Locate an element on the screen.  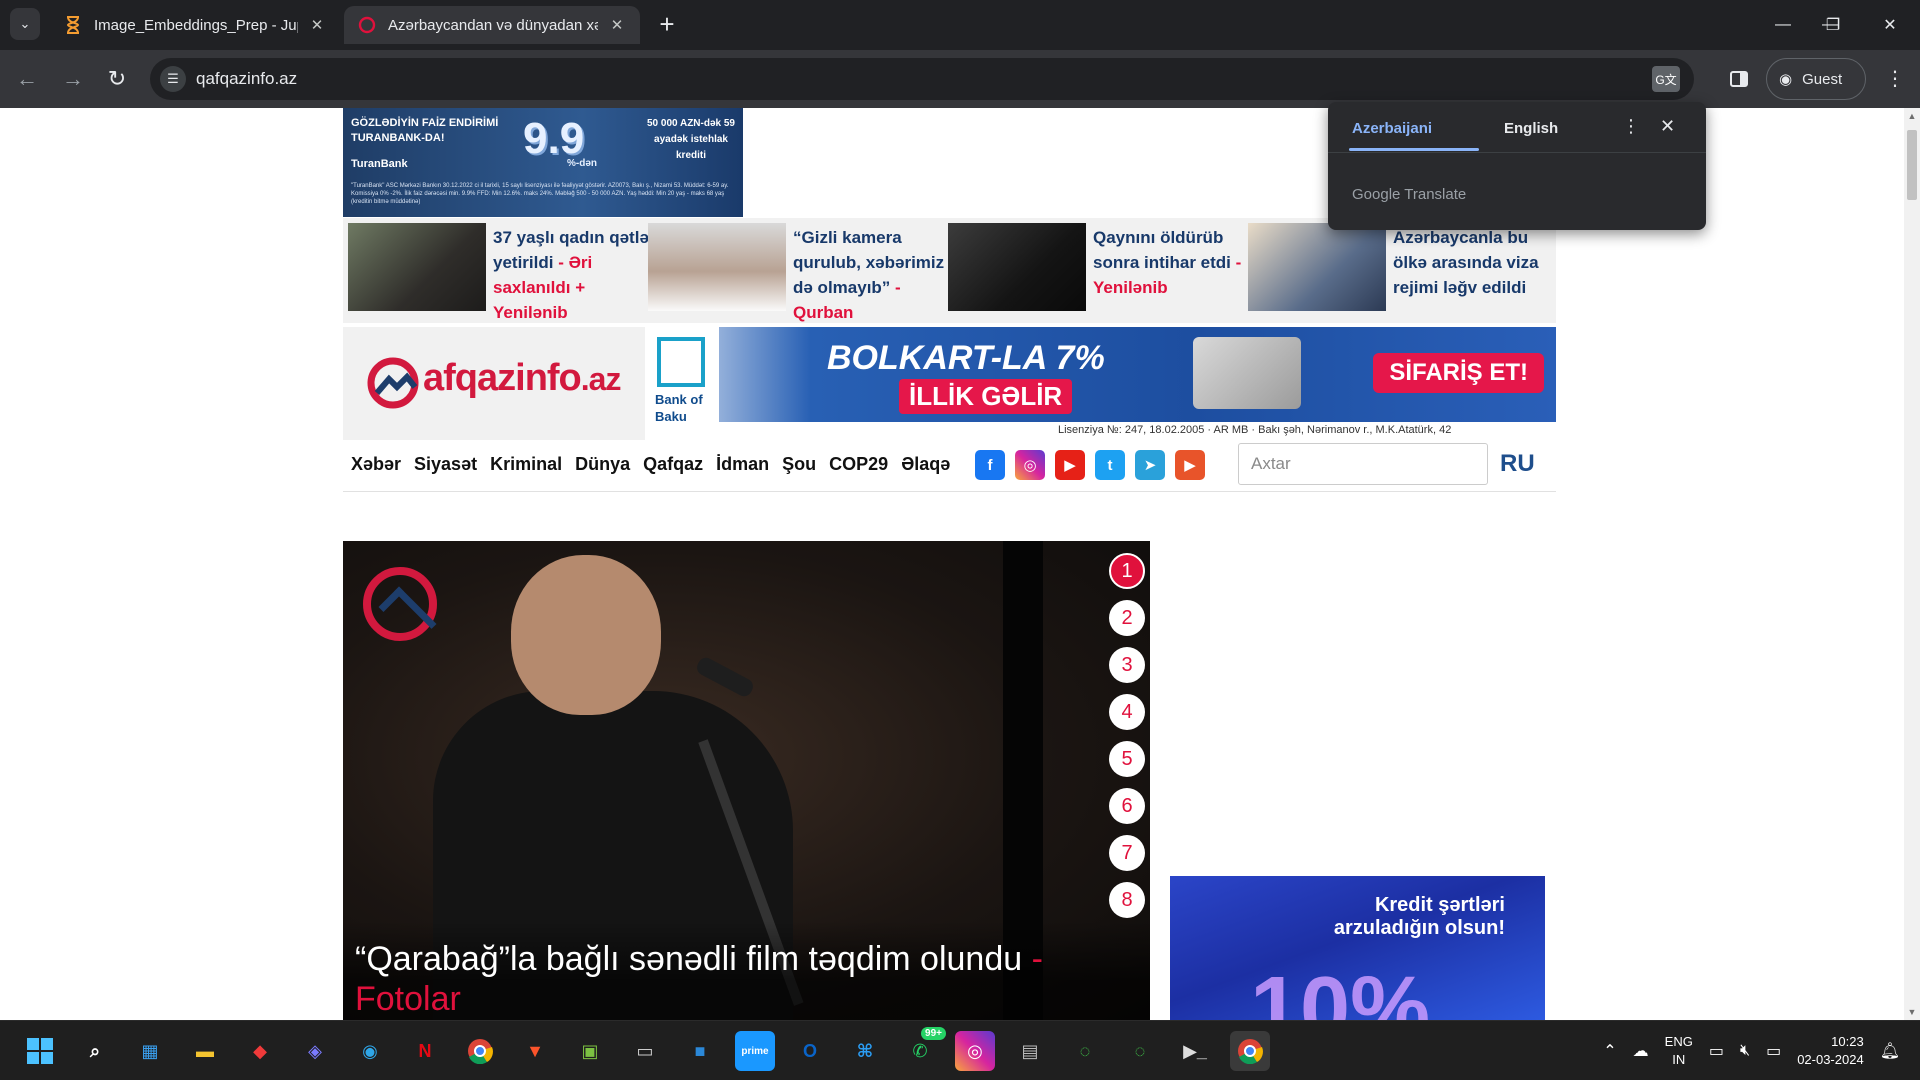
close-window-button: ✕ is located at coordinates (1890, 25).